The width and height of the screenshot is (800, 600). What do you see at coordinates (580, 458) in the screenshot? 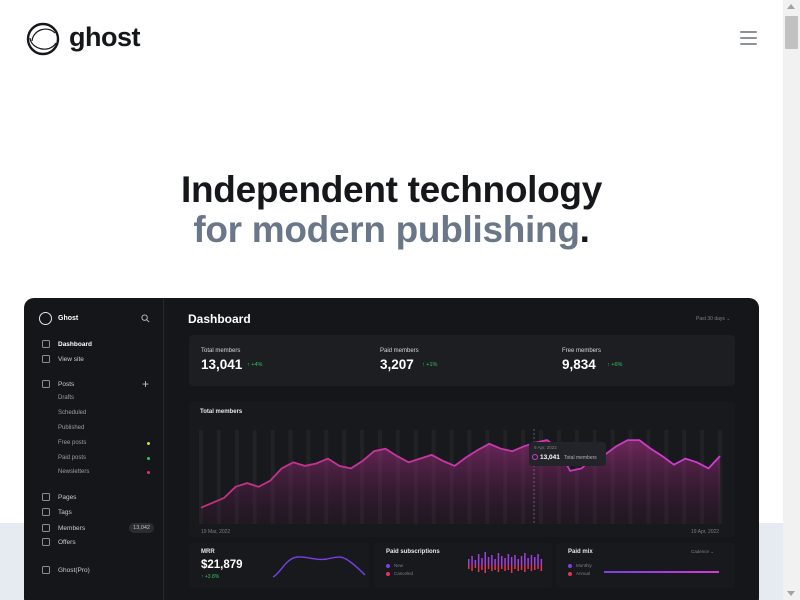
I see `tooltip-label: Total members` at bounding box center [580, 458].